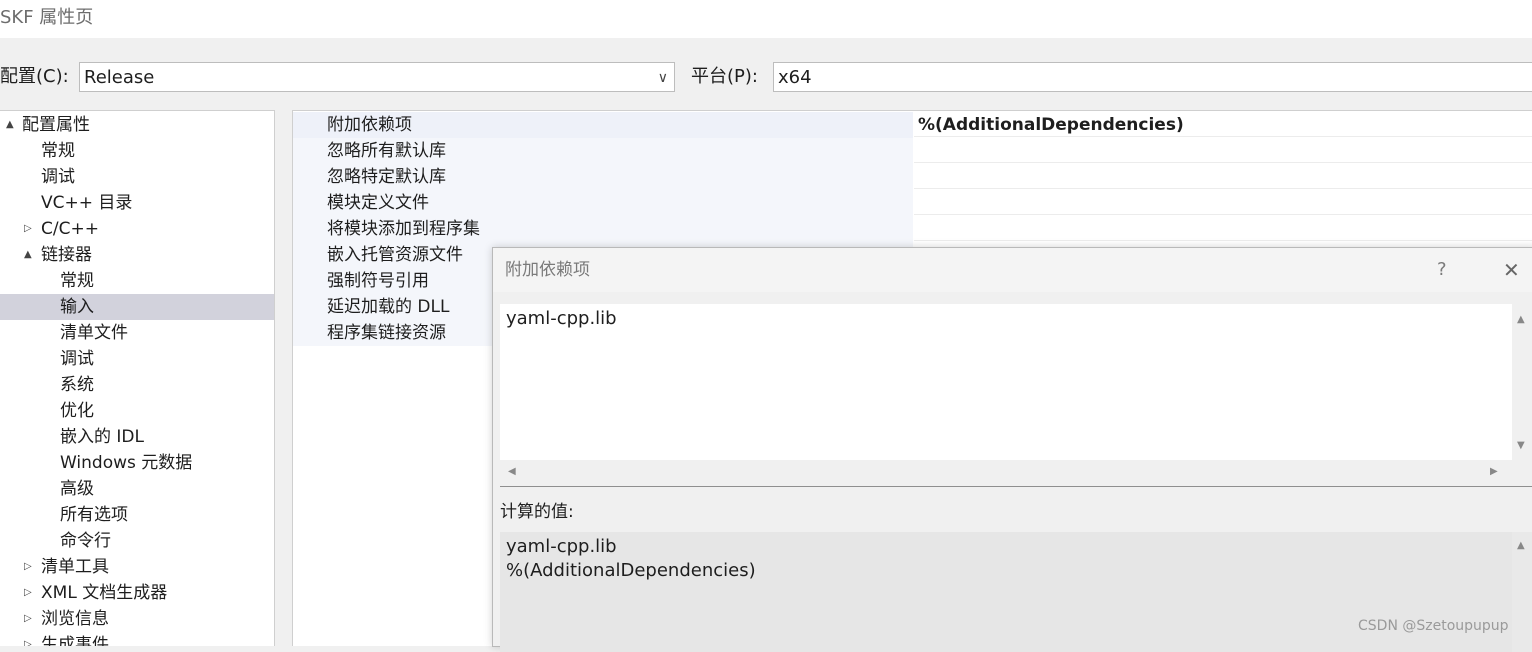 This screenshot has width=1532, height=652. I want to click on tree-item-embedded-idl: 嵌入的 IDL, so click(137, 437).